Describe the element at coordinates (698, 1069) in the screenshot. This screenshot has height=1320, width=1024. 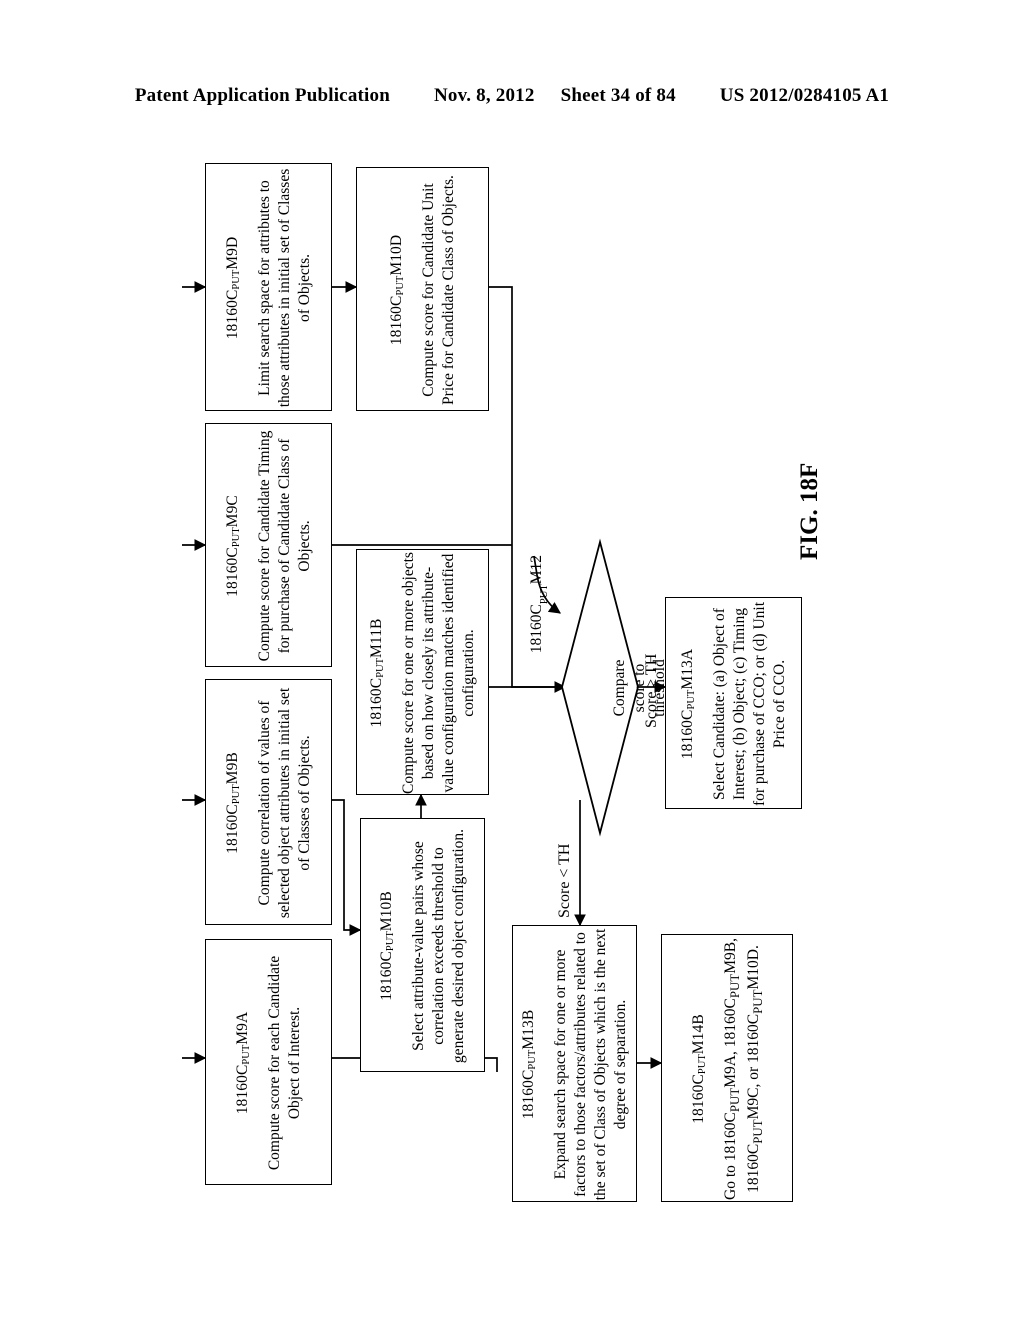
I see `node-m14b-ref: 18160CPUTM14B` at that location.